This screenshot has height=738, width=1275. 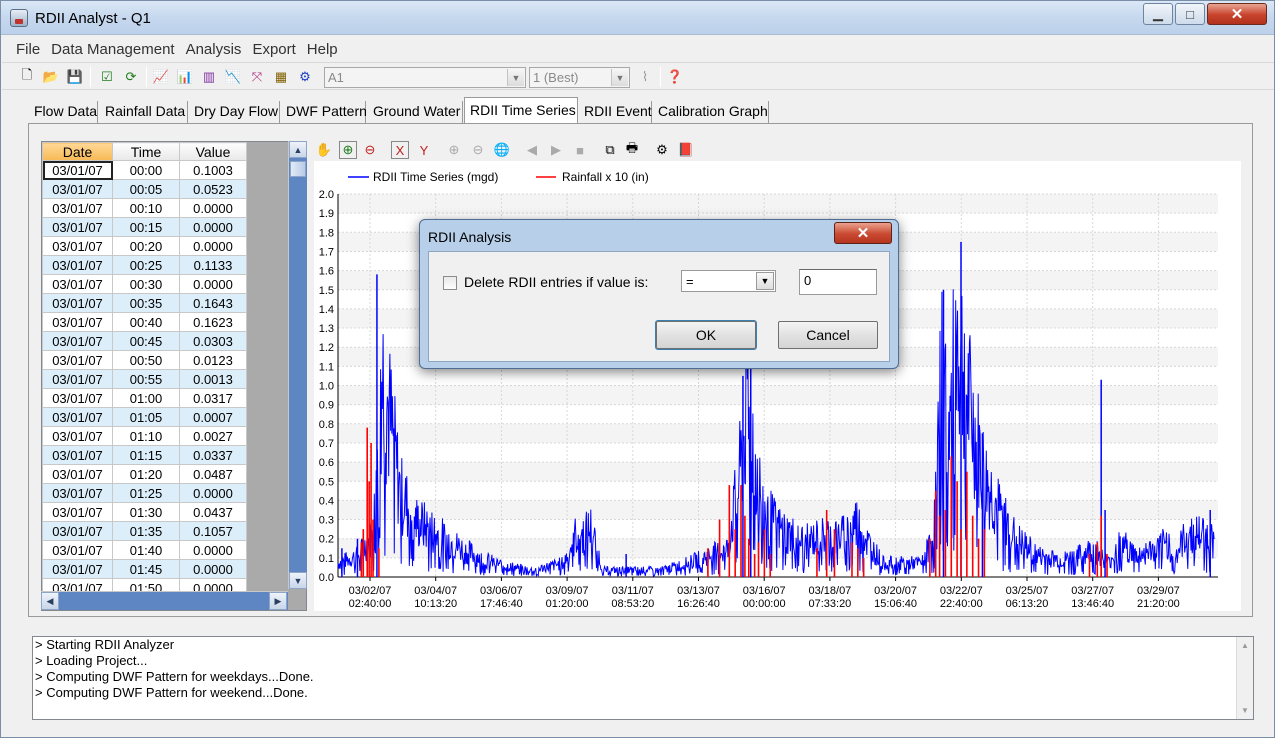 What do you see at coordinates (324, 150) in the screenshot?
I see `pan-hand-icon: ✋` at bounding box center [324, 150].